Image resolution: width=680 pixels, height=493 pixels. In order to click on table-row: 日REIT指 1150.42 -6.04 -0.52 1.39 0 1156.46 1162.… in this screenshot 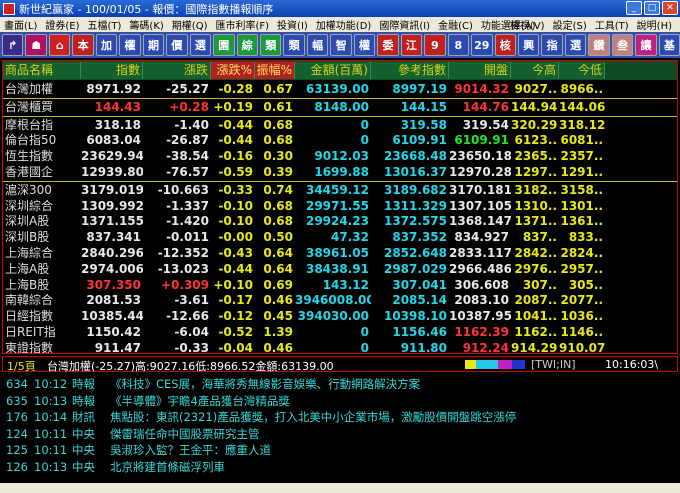, I will do `click(340, 332)`.